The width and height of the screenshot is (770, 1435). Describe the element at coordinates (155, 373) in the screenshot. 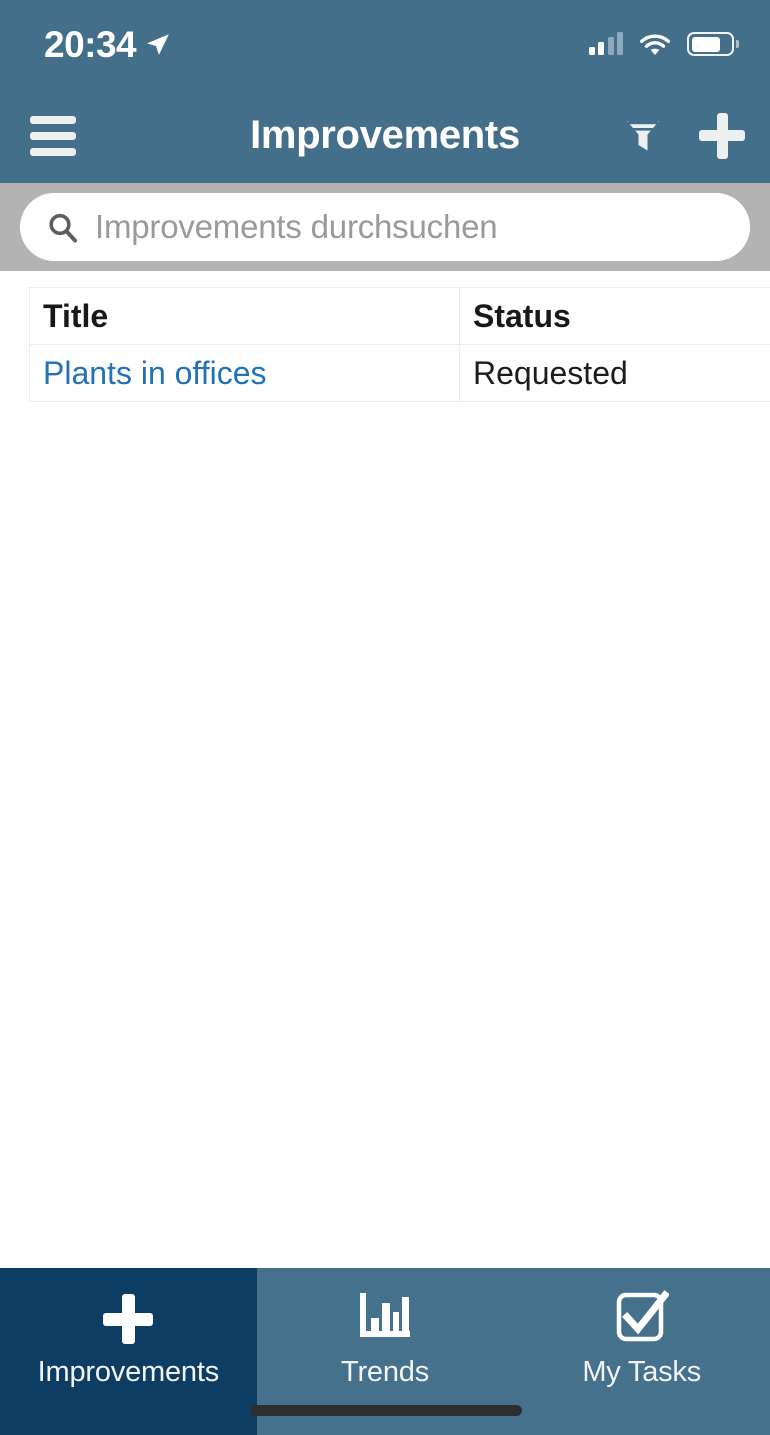

I see `improvement-link: Plants in offices` at that location.